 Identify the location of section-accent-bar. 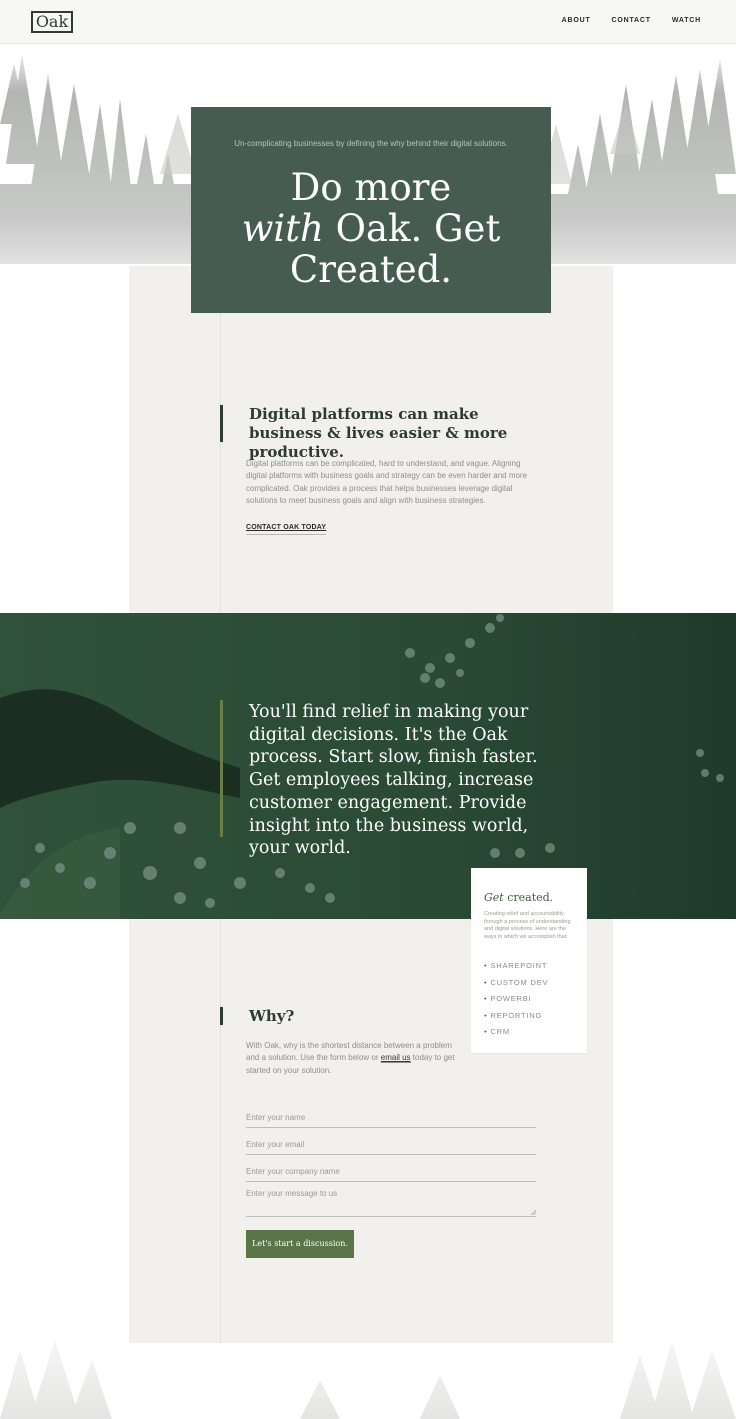
(221, 423).